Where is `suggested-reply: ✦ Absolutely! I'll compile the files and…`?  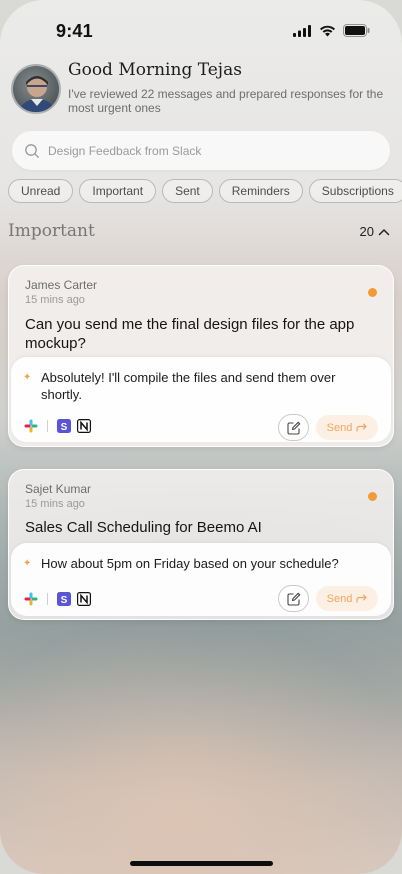 suggested-reply: ✦ Absolutely! I'll compile the files and… is located at coordinates (201, 399).